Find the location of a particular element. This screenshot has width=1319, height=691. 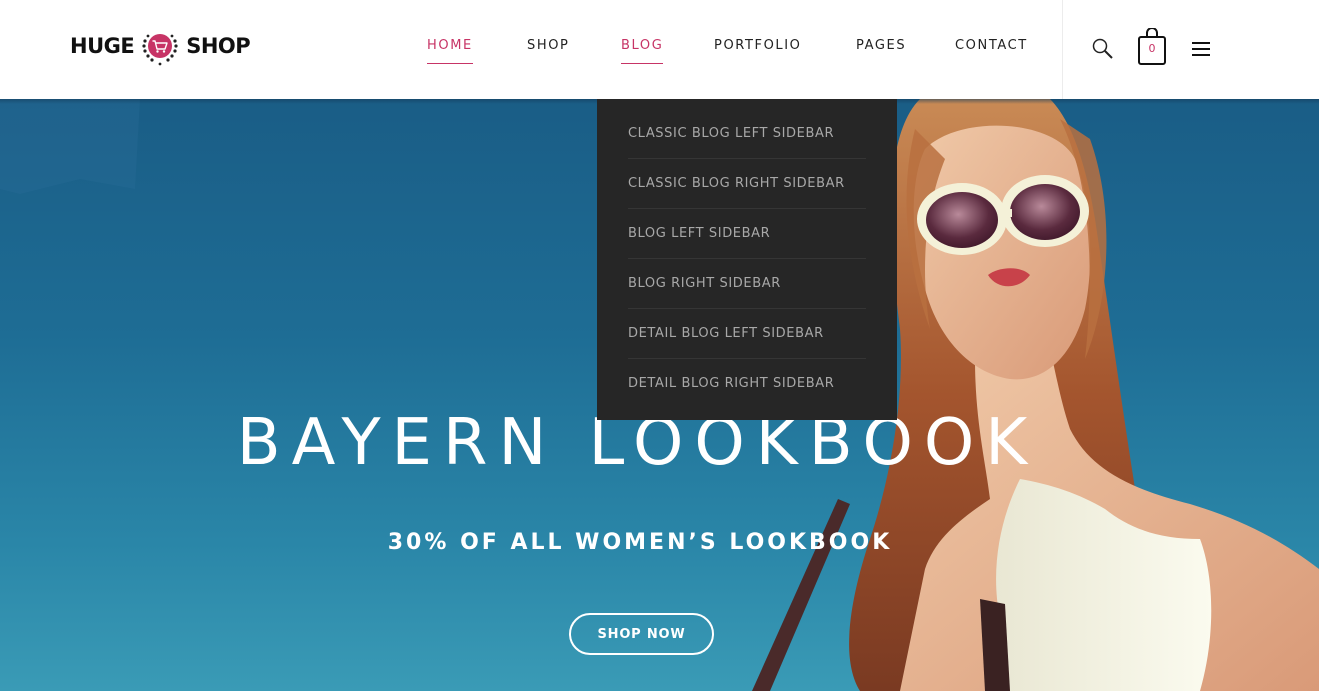

nav-pages: PAGES is located at coordinates (881, 51).